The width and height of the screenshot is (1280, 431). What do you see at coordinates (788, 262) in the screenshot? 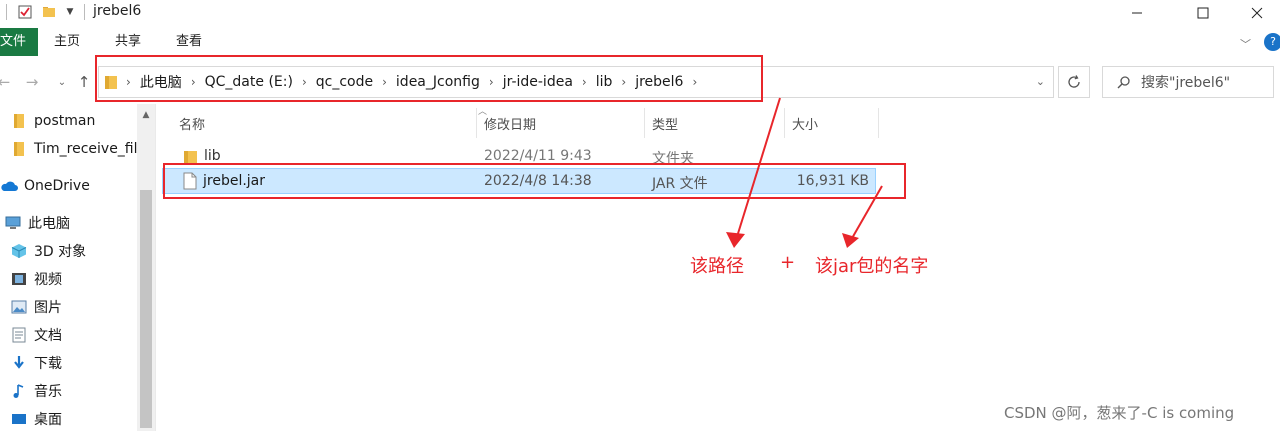
I see `annotation-plus: +` at bounding box center [788, 262].